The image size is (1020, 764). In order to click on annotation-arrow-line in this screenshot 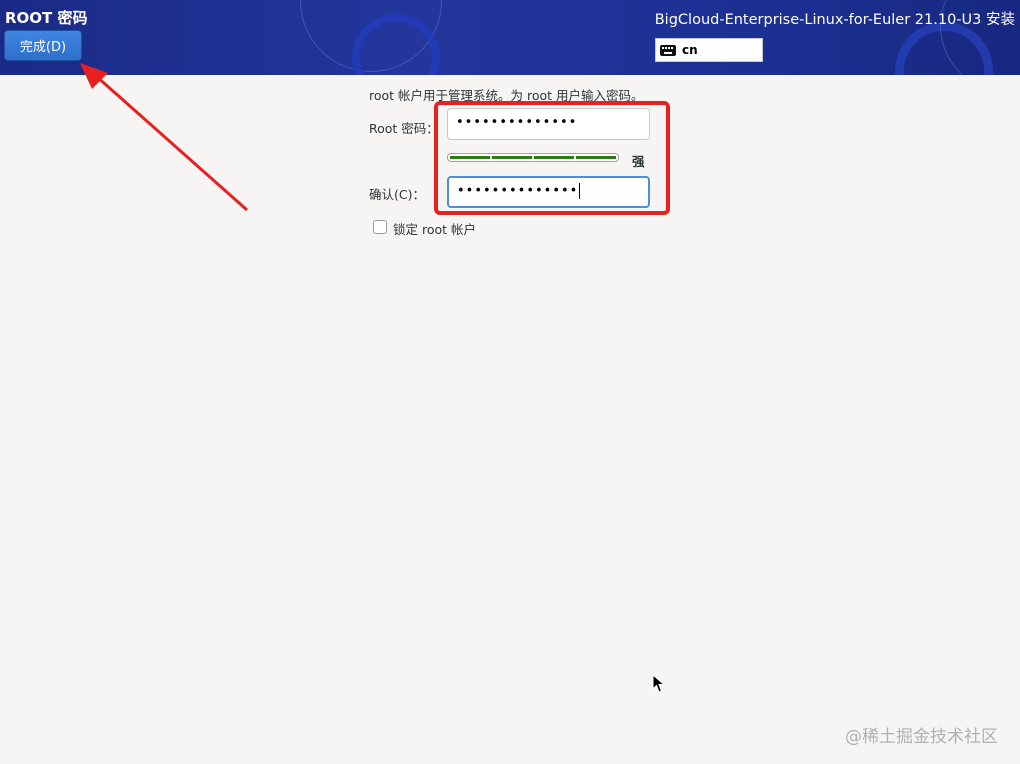, I will do `click(171, 143)`.